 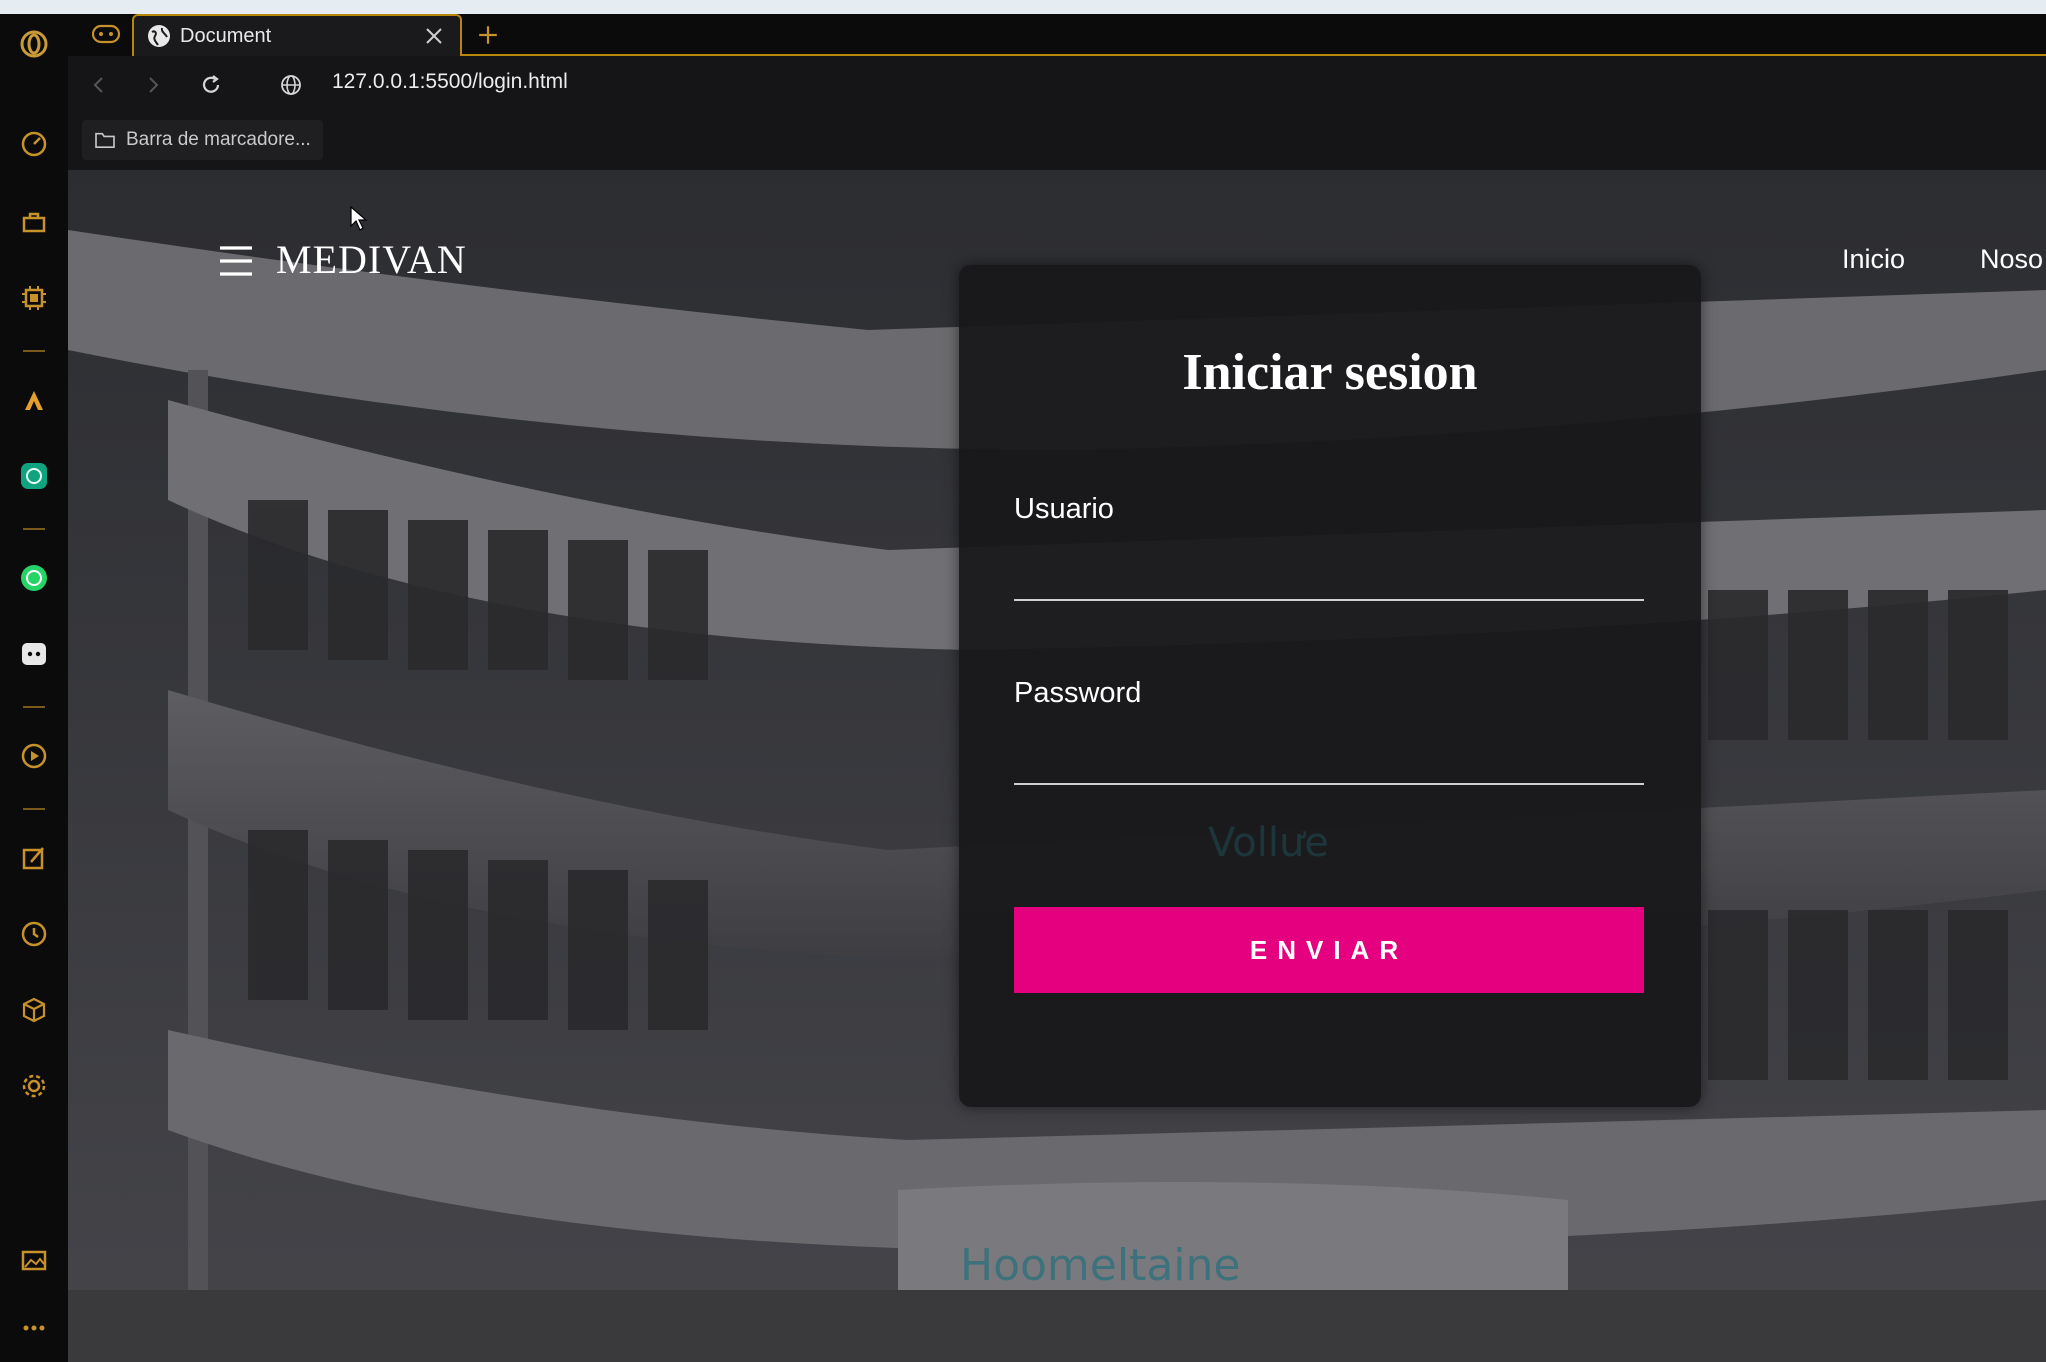 I want to click on player-icon, so click(x=34, y=756).